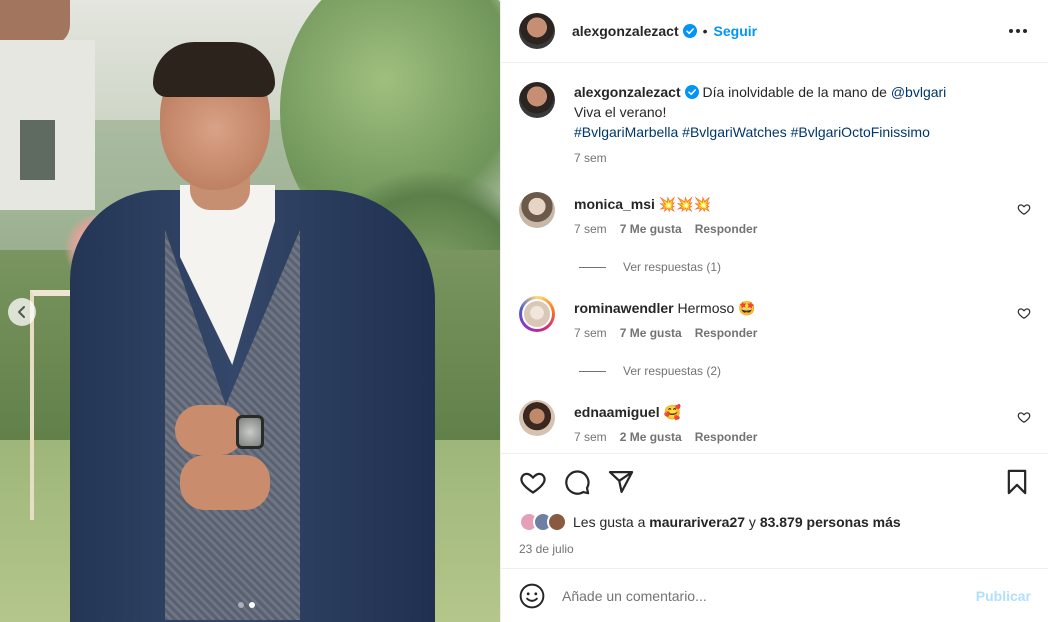 The height and width of the screenshot is (622, 1048). What do you see at coordinates (214, 69) in the screenshot?
I see `photo-hair` at bounding box center [214, 69].